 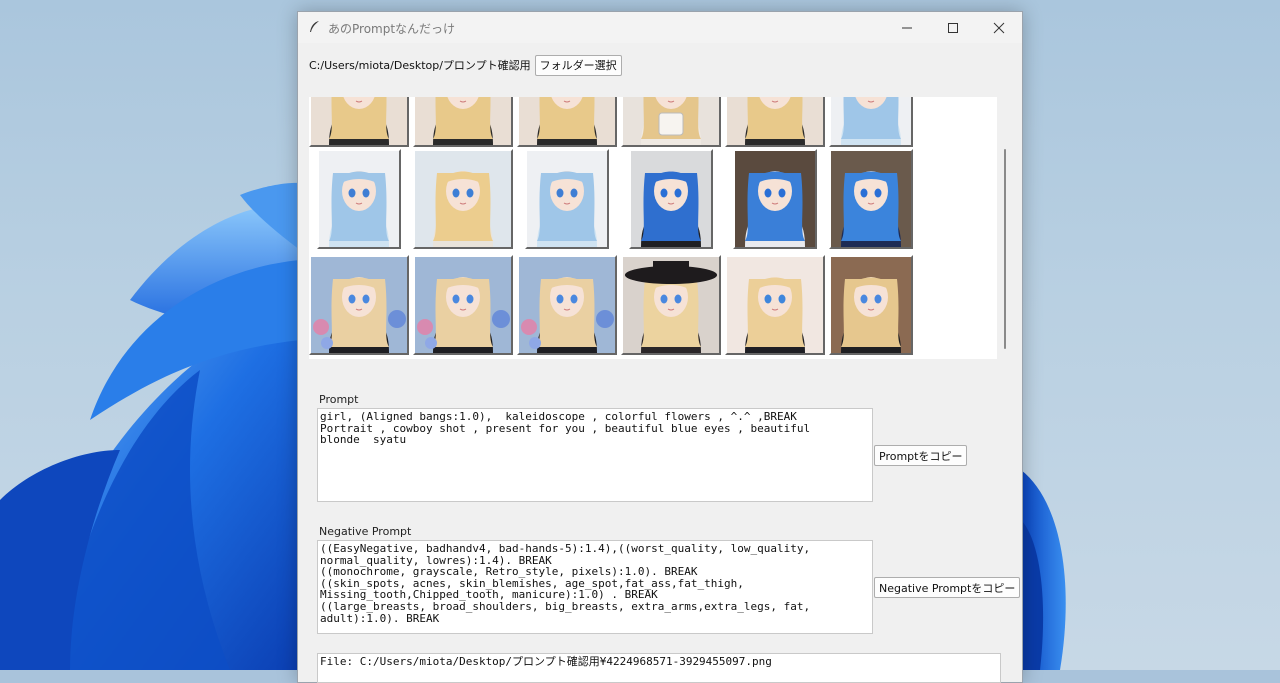 I want to click on close-button, so click(x=999, y=27).